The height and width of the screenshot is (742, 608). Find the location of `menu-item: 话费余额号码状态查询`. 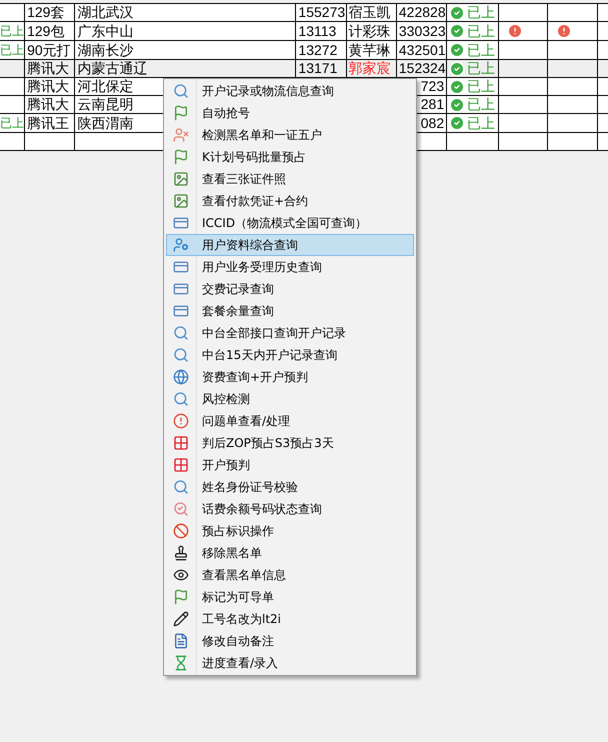

menu-item: 话费余额号码状态查询 is located at coordinates (290, 509).